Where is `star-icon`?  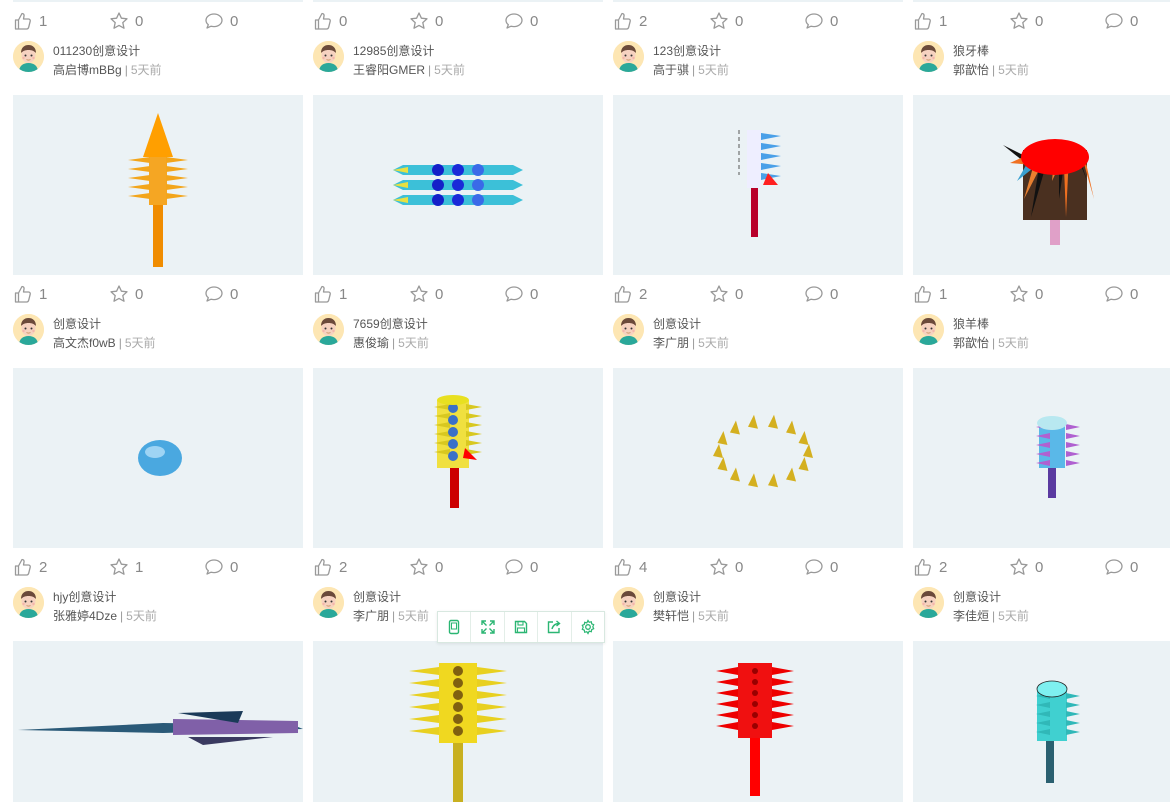
star-icon is located at coordinates (1019, 293).